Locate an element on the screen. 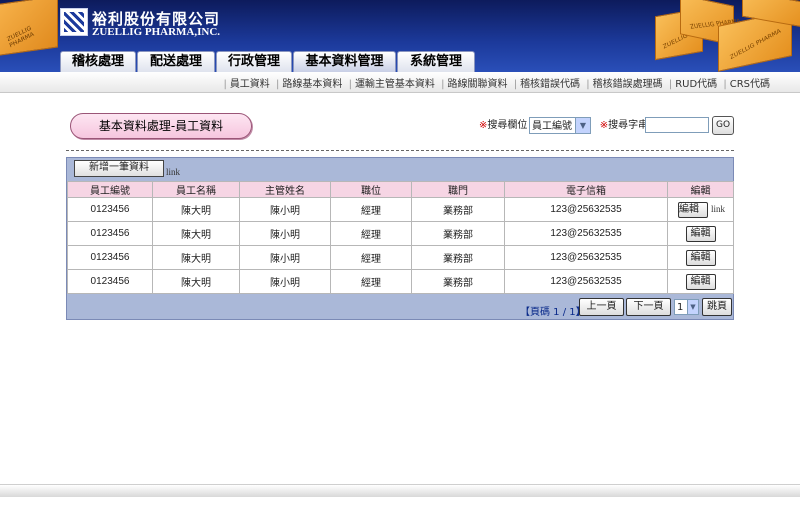 This screenshot has height=506, width=800. page-select-value: 1 is located at coordinates (680, 307).